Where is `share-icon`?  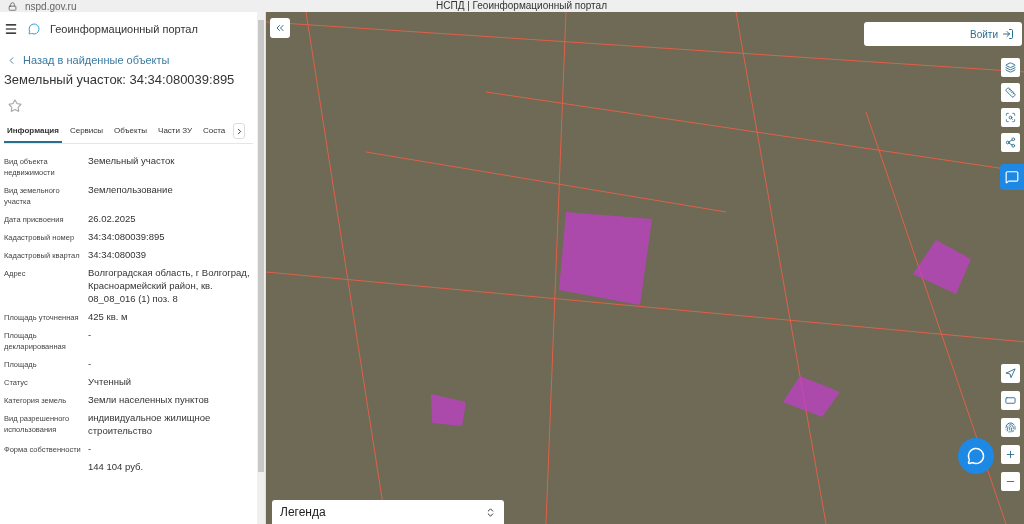 share-icon is located at coordinates (1010, 142).